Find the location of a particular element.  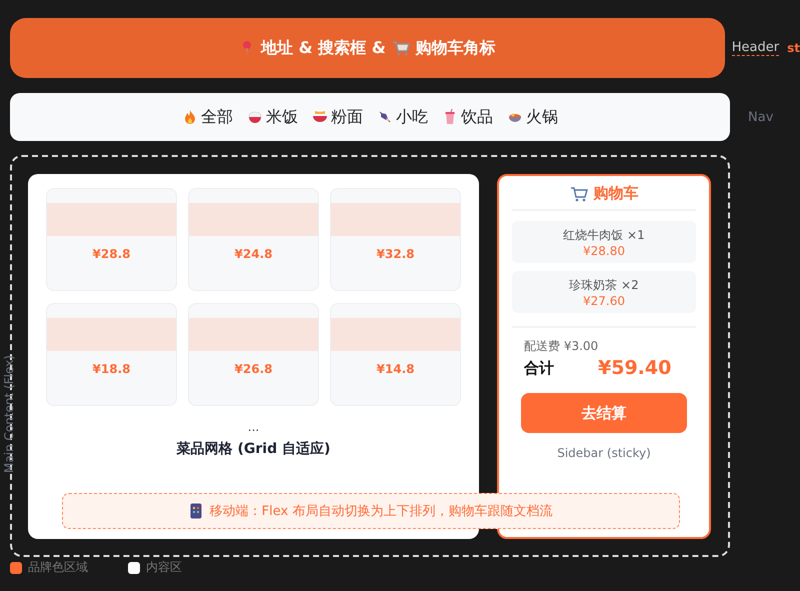

item-price: ¥28.80 is located at coordinates (604, 251).